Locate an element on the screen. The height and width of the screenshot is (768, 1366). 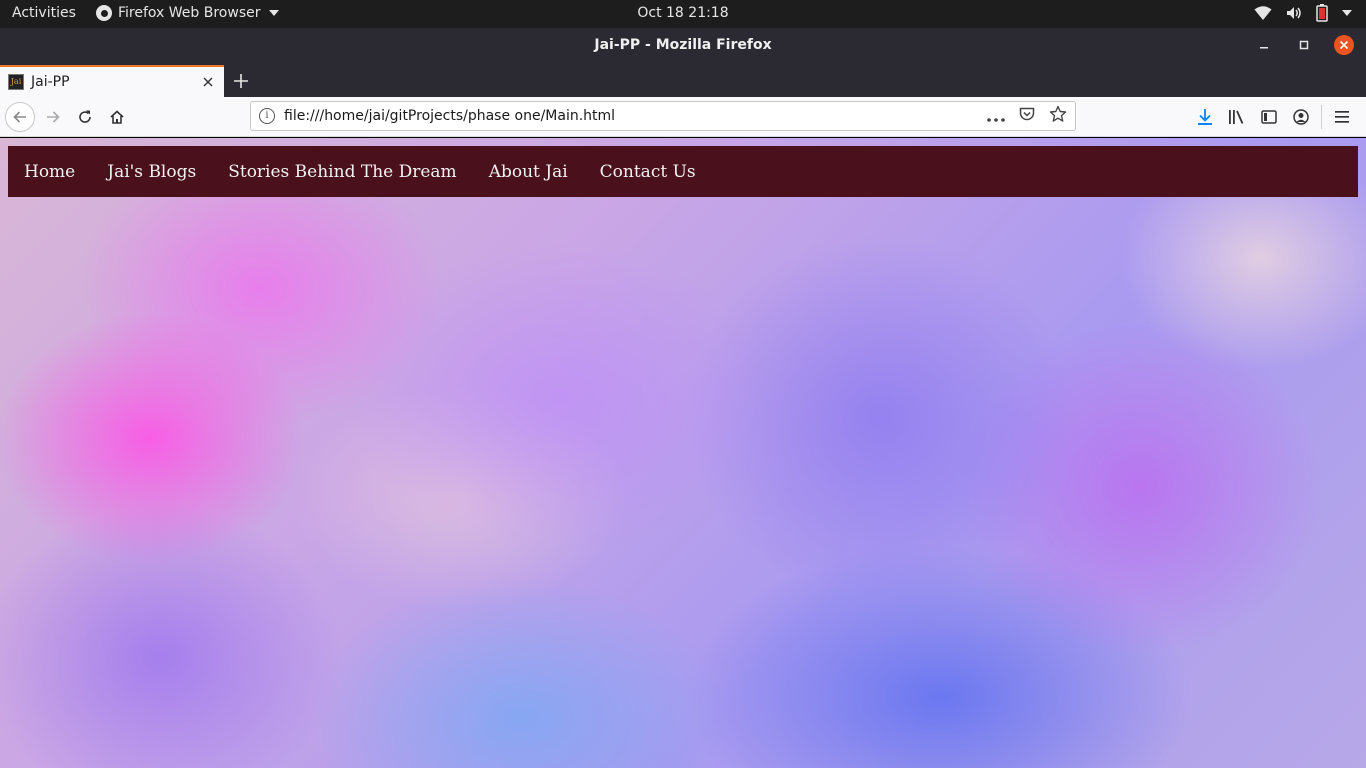
toolbar-separator is located at coordinates (1321, 117).